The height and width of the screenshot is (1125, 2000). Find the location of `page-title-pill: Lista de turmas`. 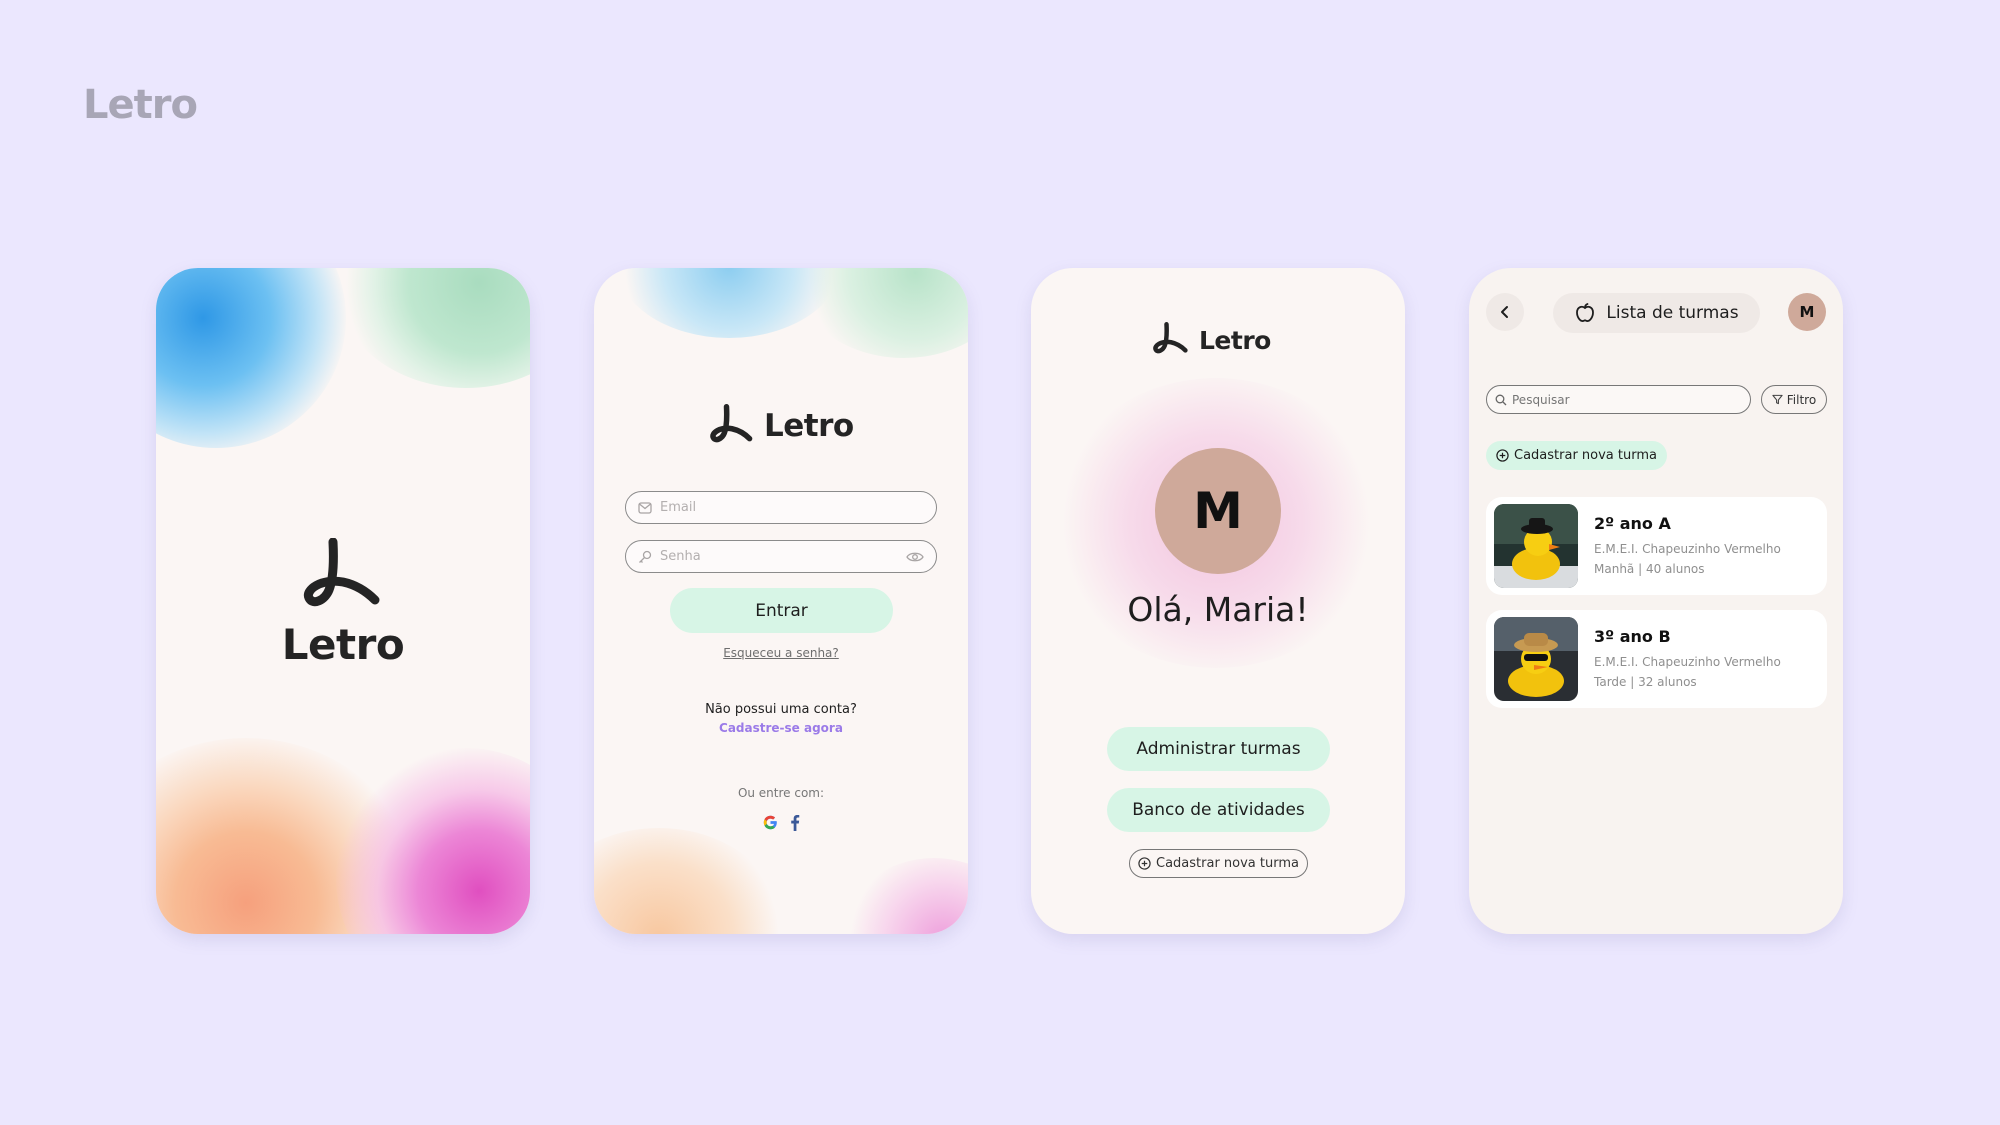

page-title-pill: Lista de turmas is located at coordinates (1656, 313).